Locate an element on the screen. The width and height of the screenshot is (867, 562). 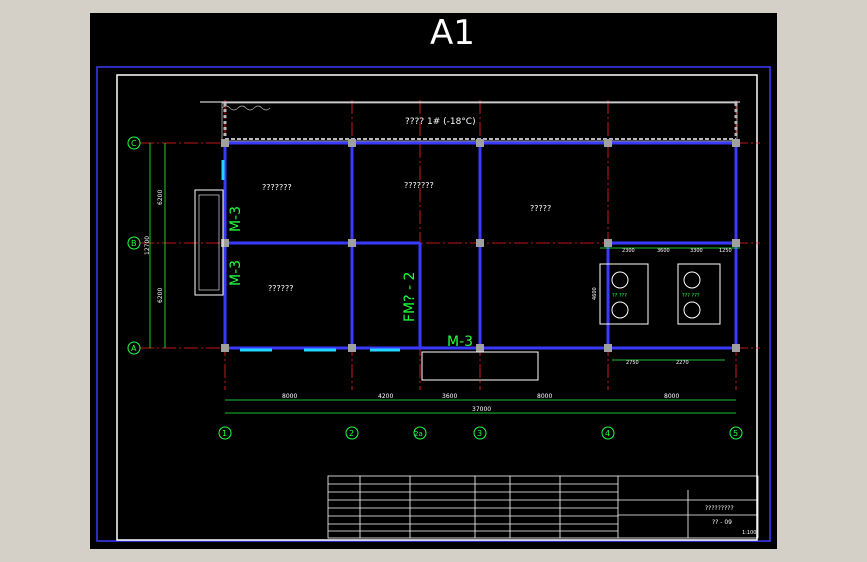
svg-text: 2a is located at coordinates (418, 434).